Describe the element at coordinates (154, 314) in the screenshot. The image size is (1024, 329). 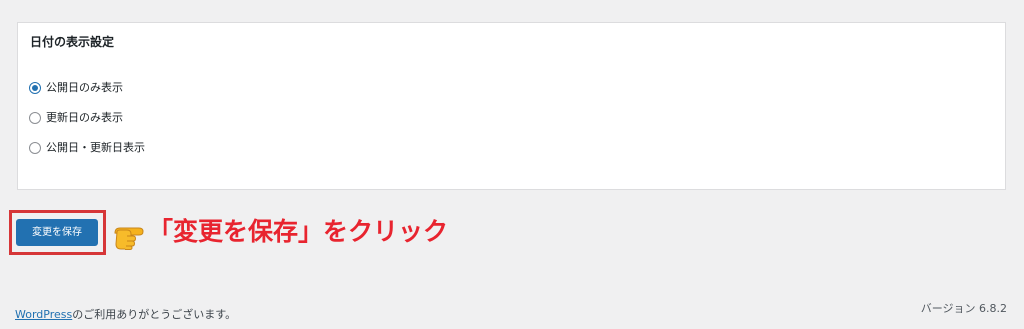
I see `footer-thanks-text: のご利用ありがとうございます。` at that location.